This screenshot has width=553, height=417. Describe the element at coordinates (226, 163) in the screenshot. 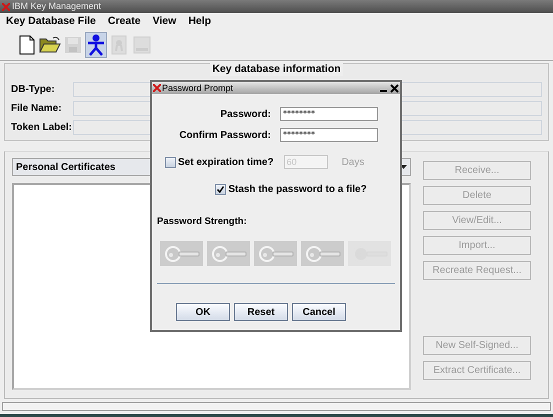

I see `checkbox-label: Set expiration time?` at that location.